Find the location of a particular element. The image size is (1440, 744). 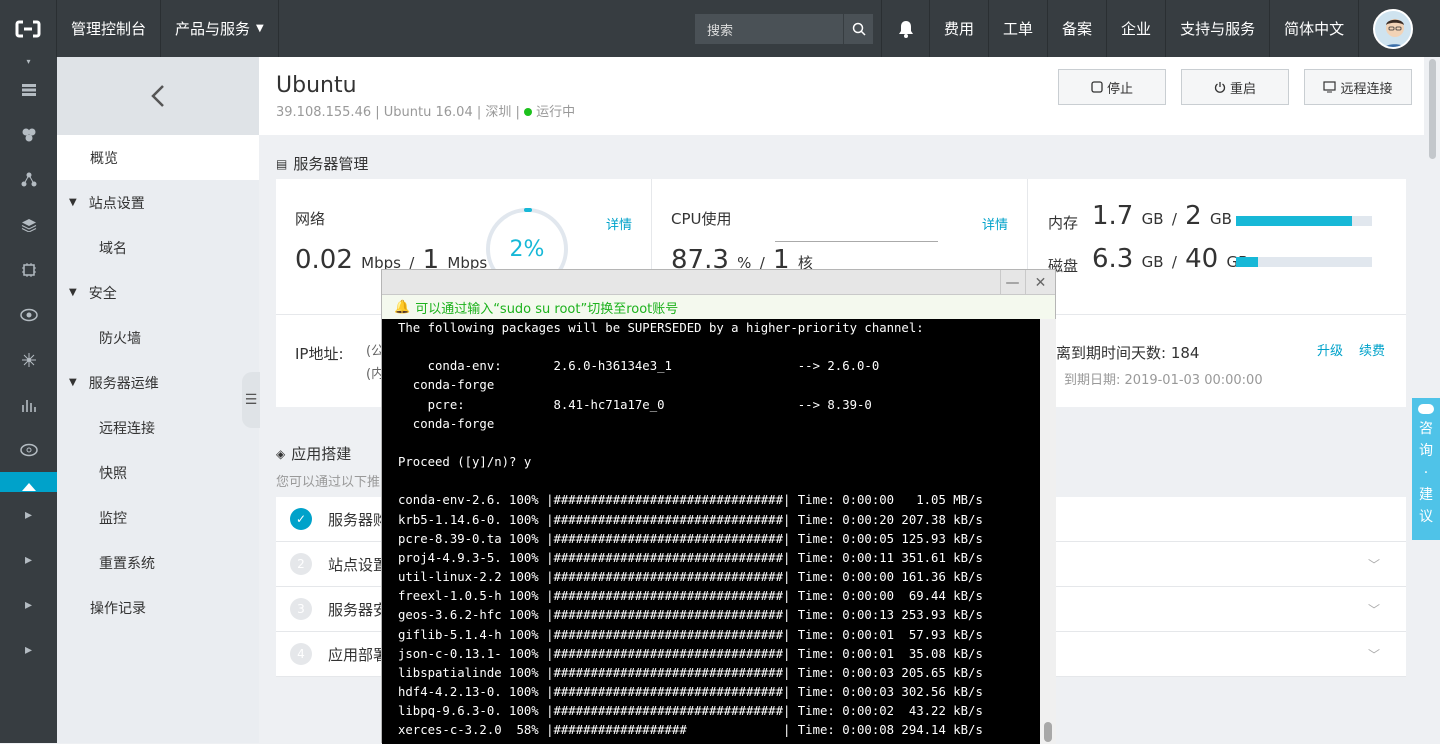

sidebar-group-site: ▼ 站点设置 is located at coordinates (158, 202).